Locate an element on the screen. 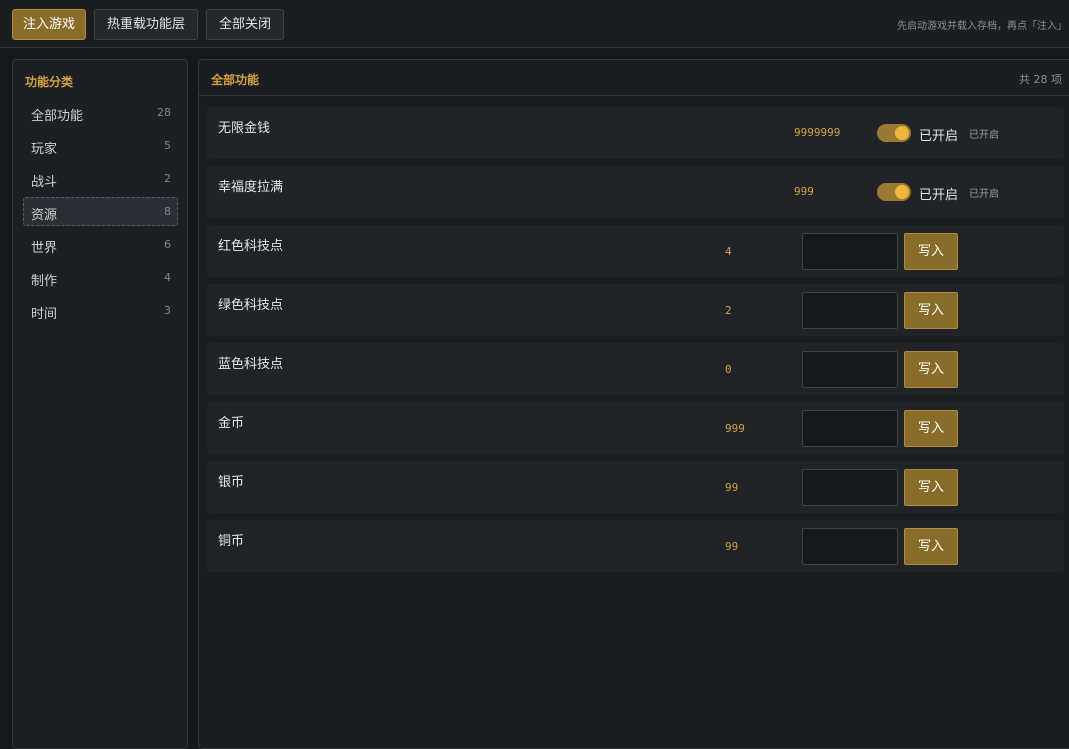 This screenshot has height=749, width=1069. sidebar-item-label: 全部功能 is located at coordinates (57, 116).